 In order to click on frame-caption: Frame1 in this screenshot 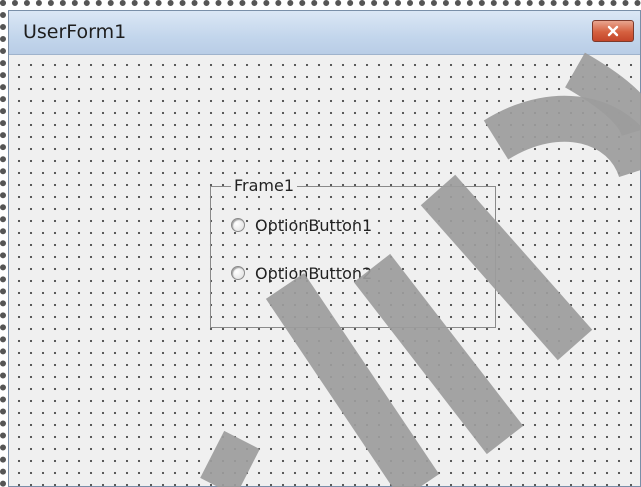, I will do `click(264, 185)`.